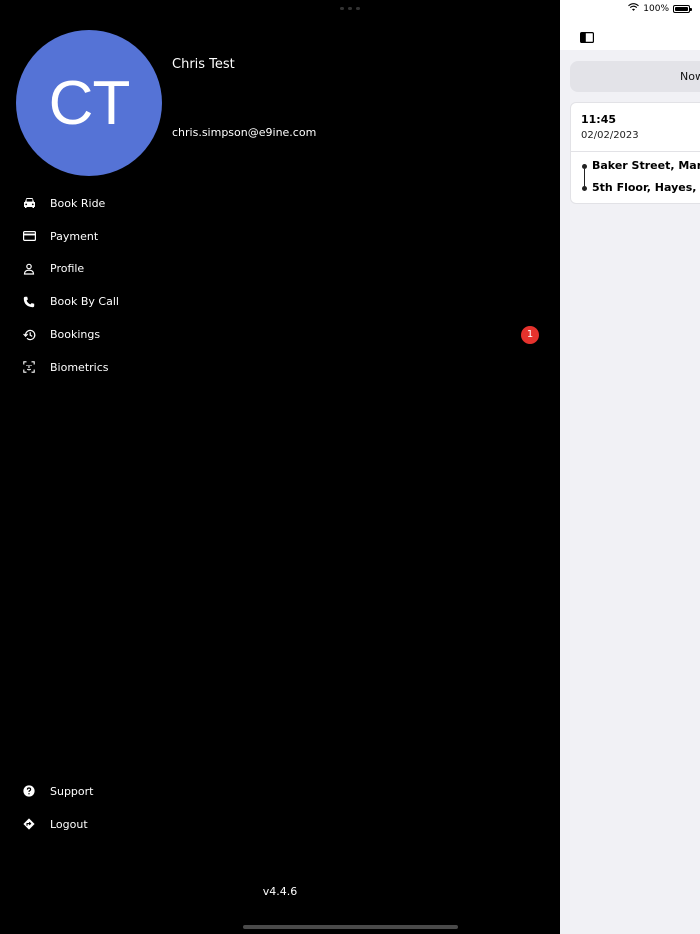 The height and width of the screenshot is (934, 700). I want to click on menu-item-label: Payment, so click(74, 236).